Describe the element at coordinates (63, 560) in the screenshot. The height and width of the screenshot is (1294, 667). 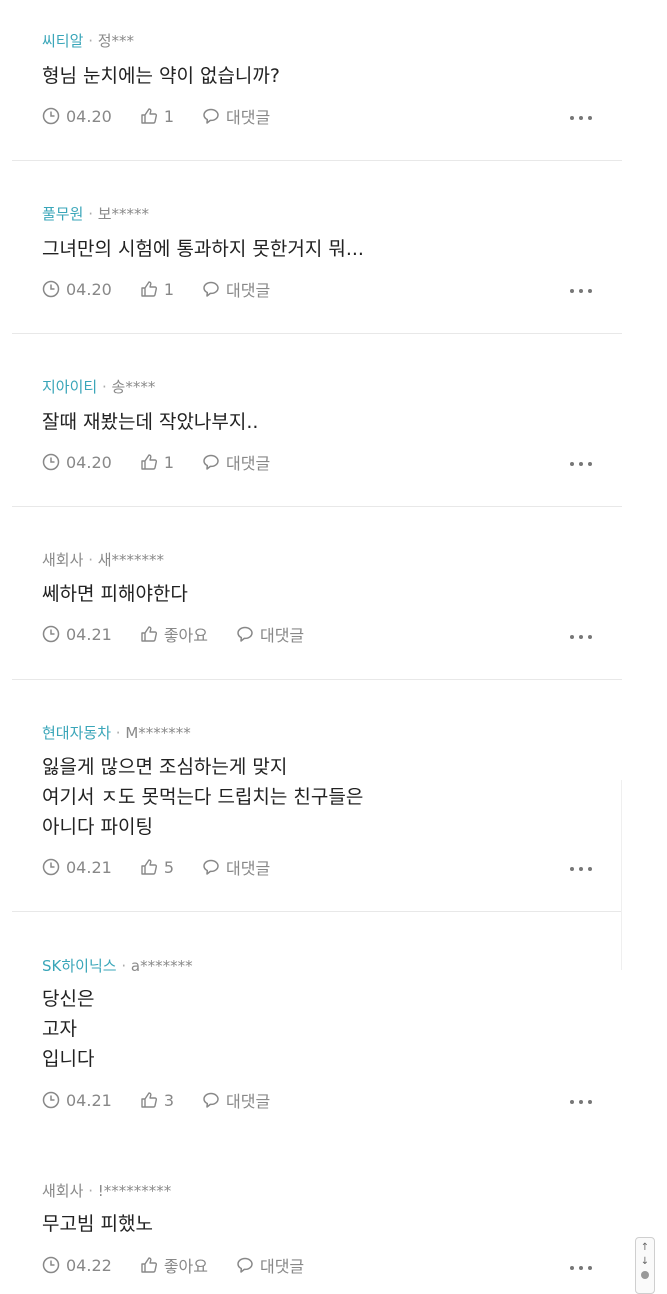
I see `company-name: 새회사` at that location.